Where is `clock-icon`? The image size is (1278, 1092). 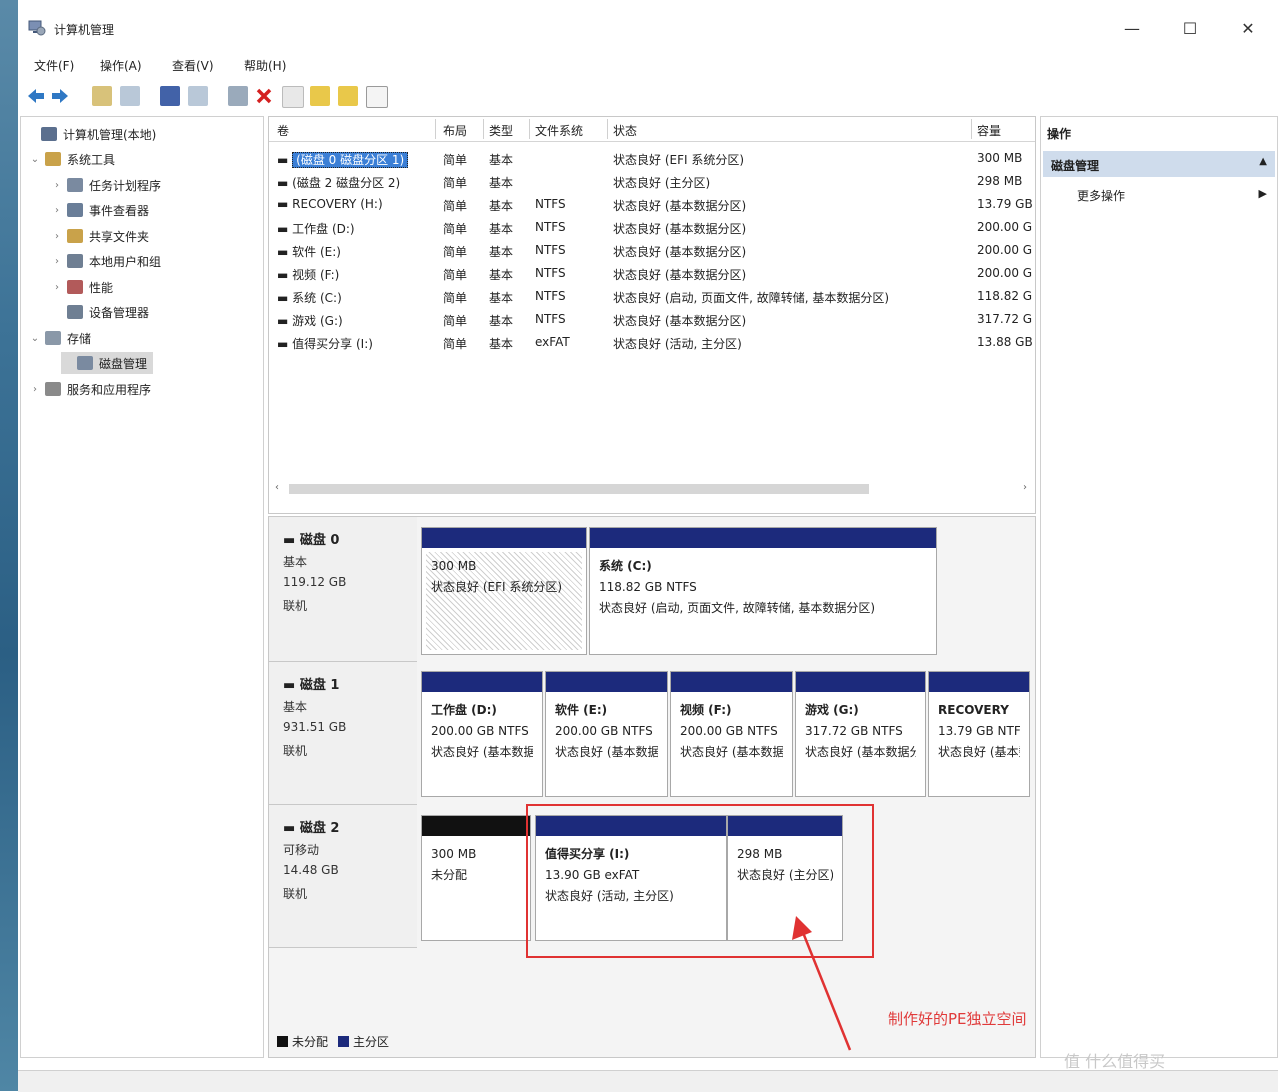
clock-icon is located at coordinates (75, 185).